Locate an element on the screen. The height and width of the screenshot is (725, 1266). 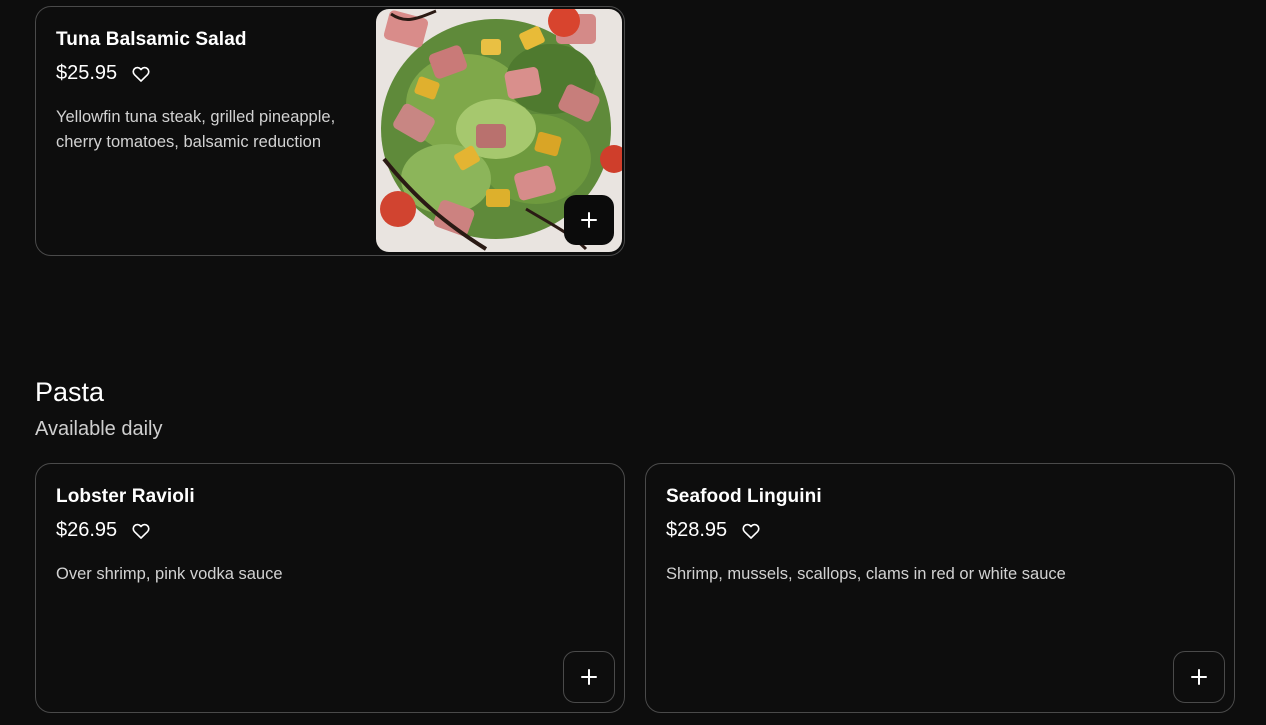
item-description: Over shrimp, pink vodka sauce is located at coordinates (169, 574).